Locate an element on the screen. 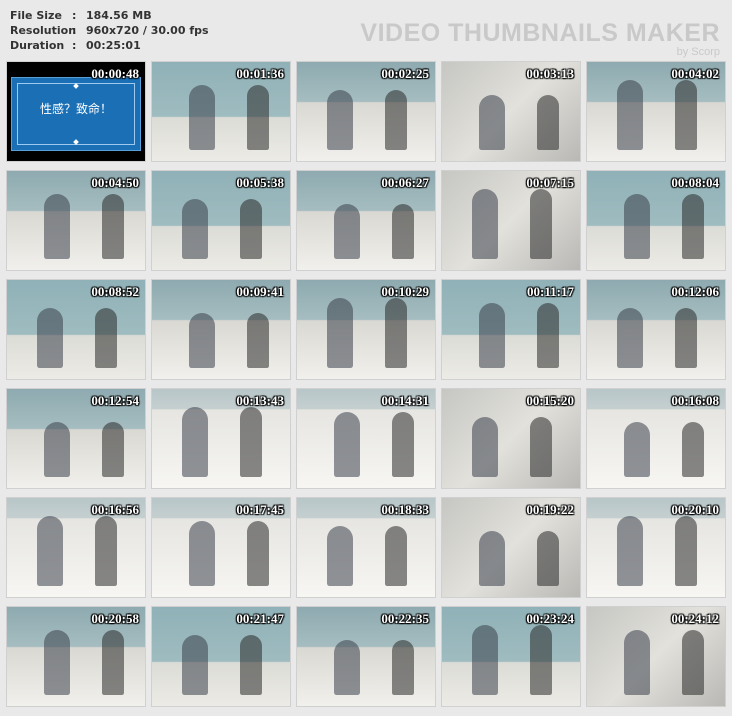 The image size is (732, 716). thumbnail-frame: 00:08:04 is located at coordinates (656, 220).